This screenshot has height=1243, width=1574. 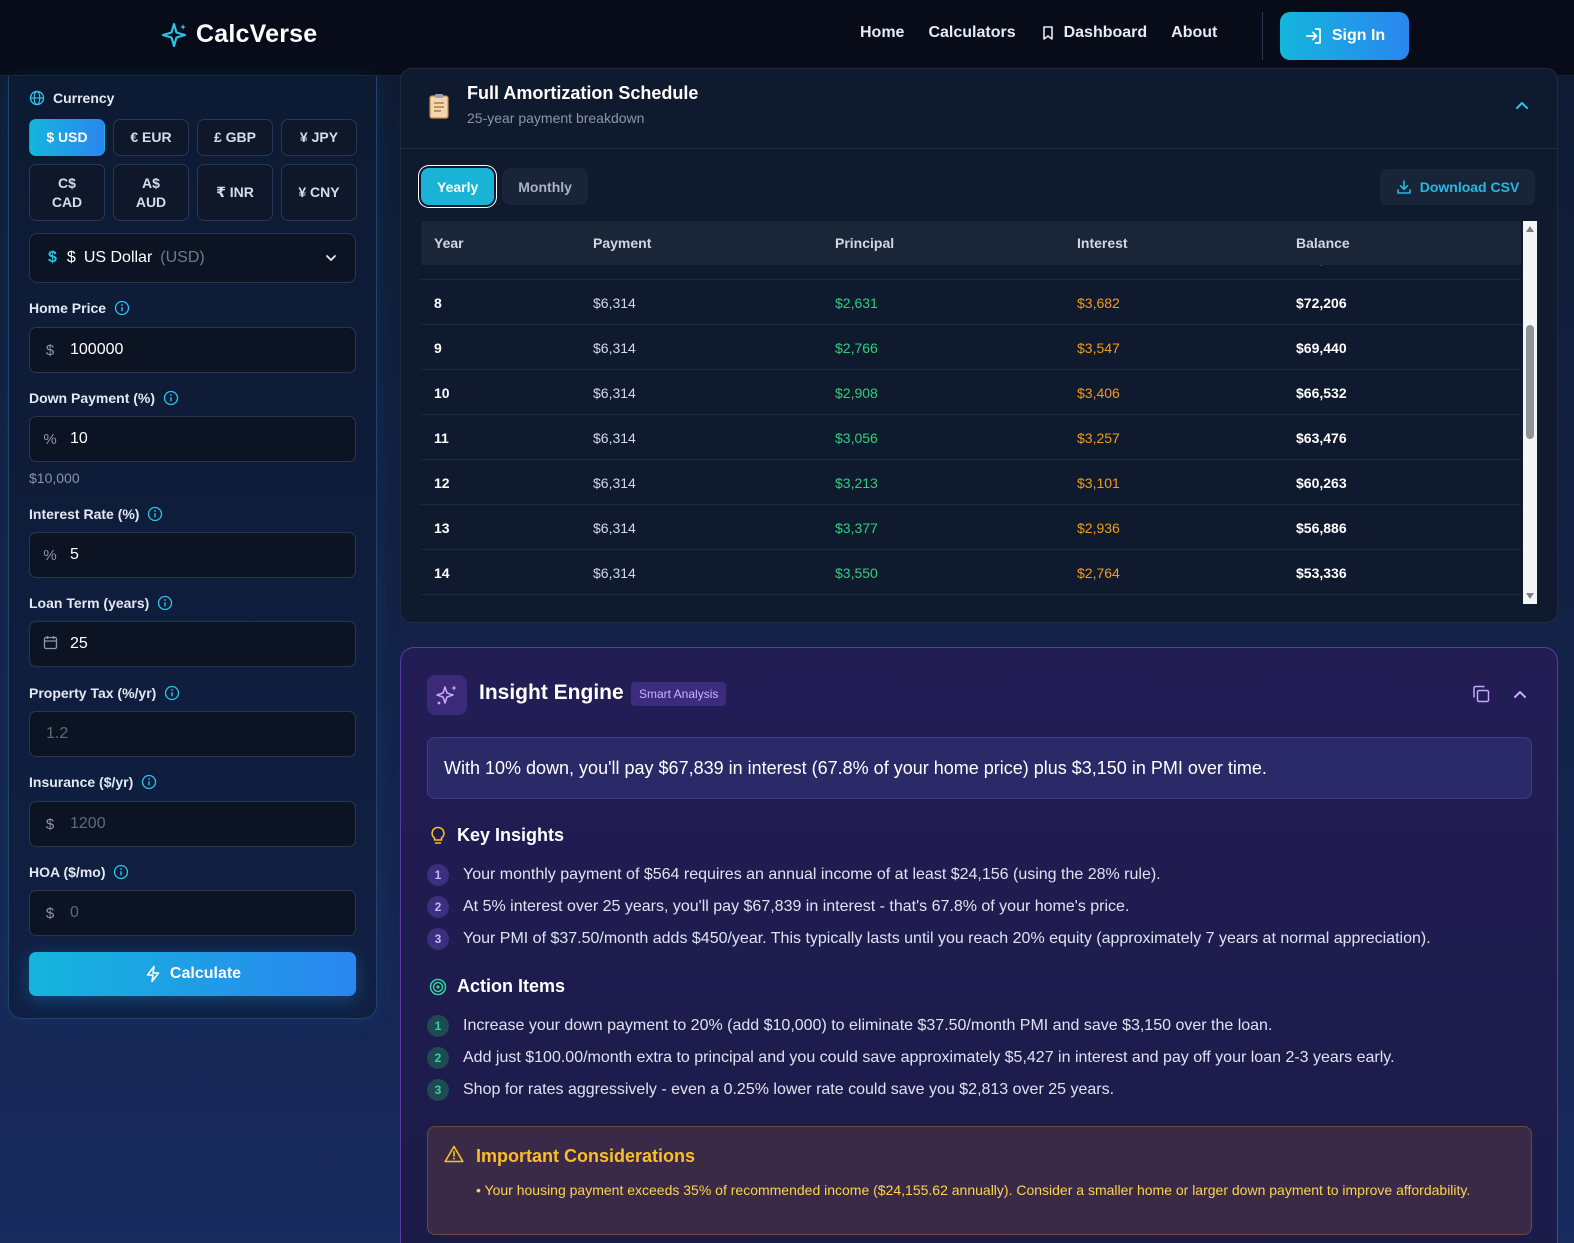 I want to click on scroll-up-arrow, so click(x=1530, y=229).